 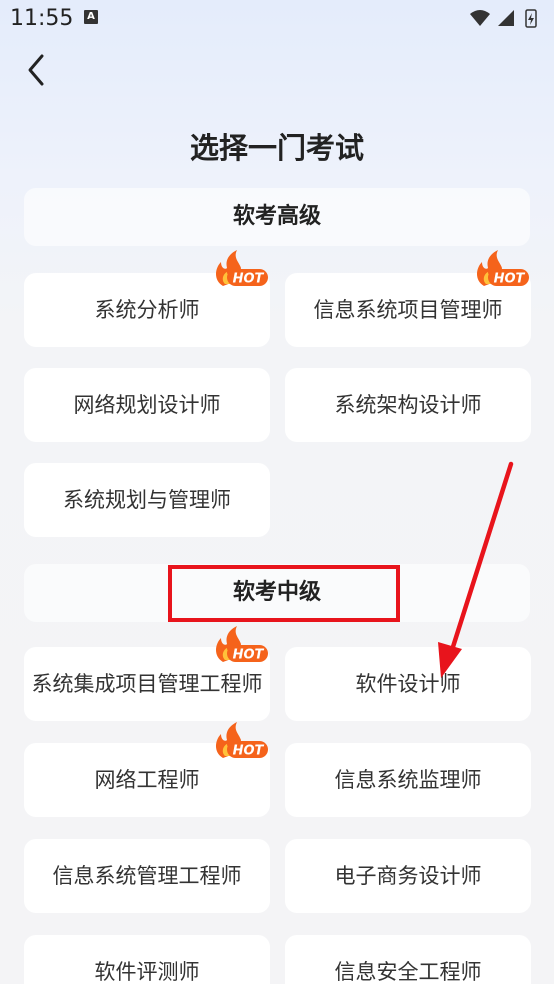 I want to click on exam-card: 系统规划与管理师, so click(x=147, y=500).